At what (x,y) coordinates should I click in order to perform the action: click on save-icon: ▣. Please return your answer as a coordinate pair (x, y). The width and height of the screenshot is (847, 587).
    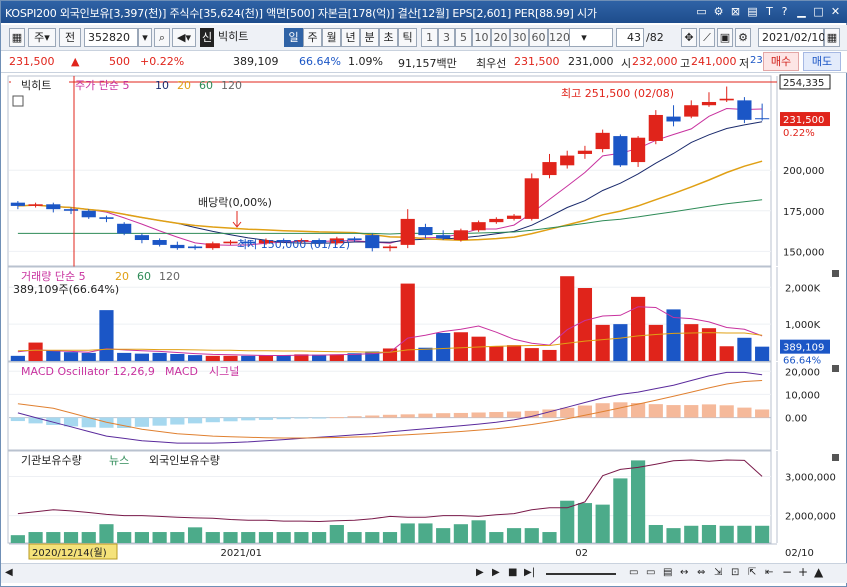
    Looking at the image, I should click on (725, 37).